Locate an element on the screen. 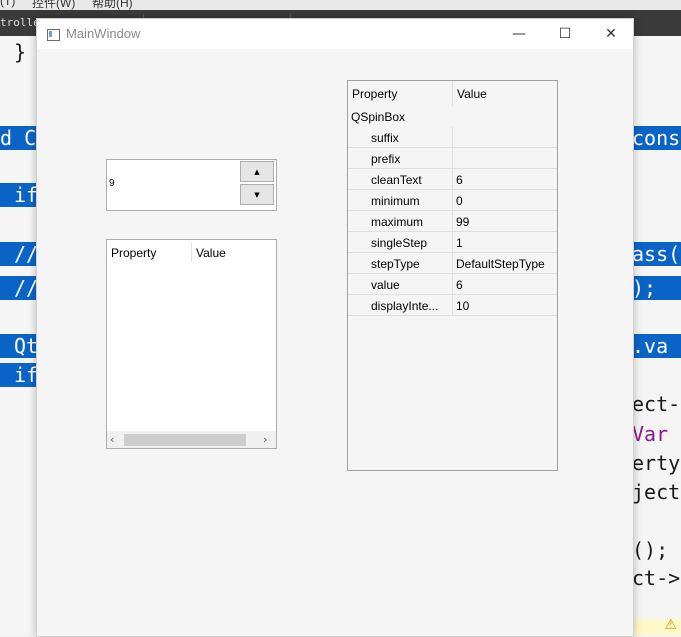  property-name: prefix is located at coordinates (386, 159).